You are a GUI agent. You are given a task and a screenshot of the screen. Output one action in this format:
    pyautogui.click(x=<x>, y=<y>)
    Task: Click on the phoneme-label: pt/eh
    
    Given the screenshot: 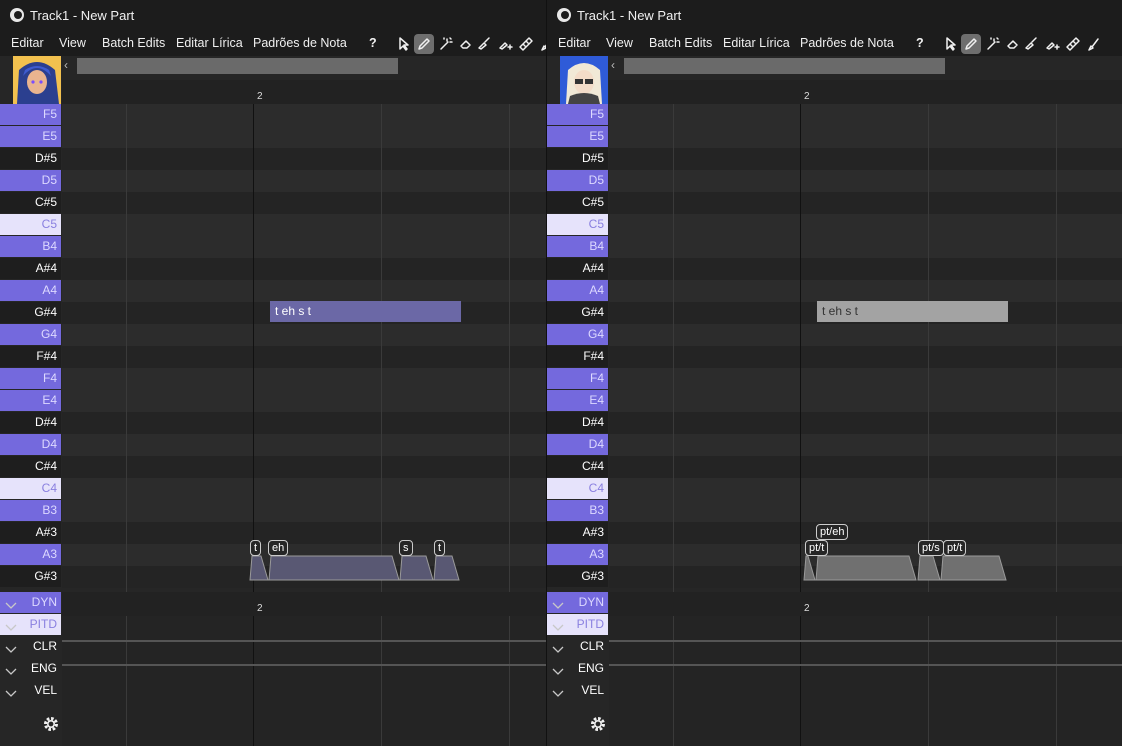 What is the action you would take?
    pyautogui.click(x=832, y=532)
    